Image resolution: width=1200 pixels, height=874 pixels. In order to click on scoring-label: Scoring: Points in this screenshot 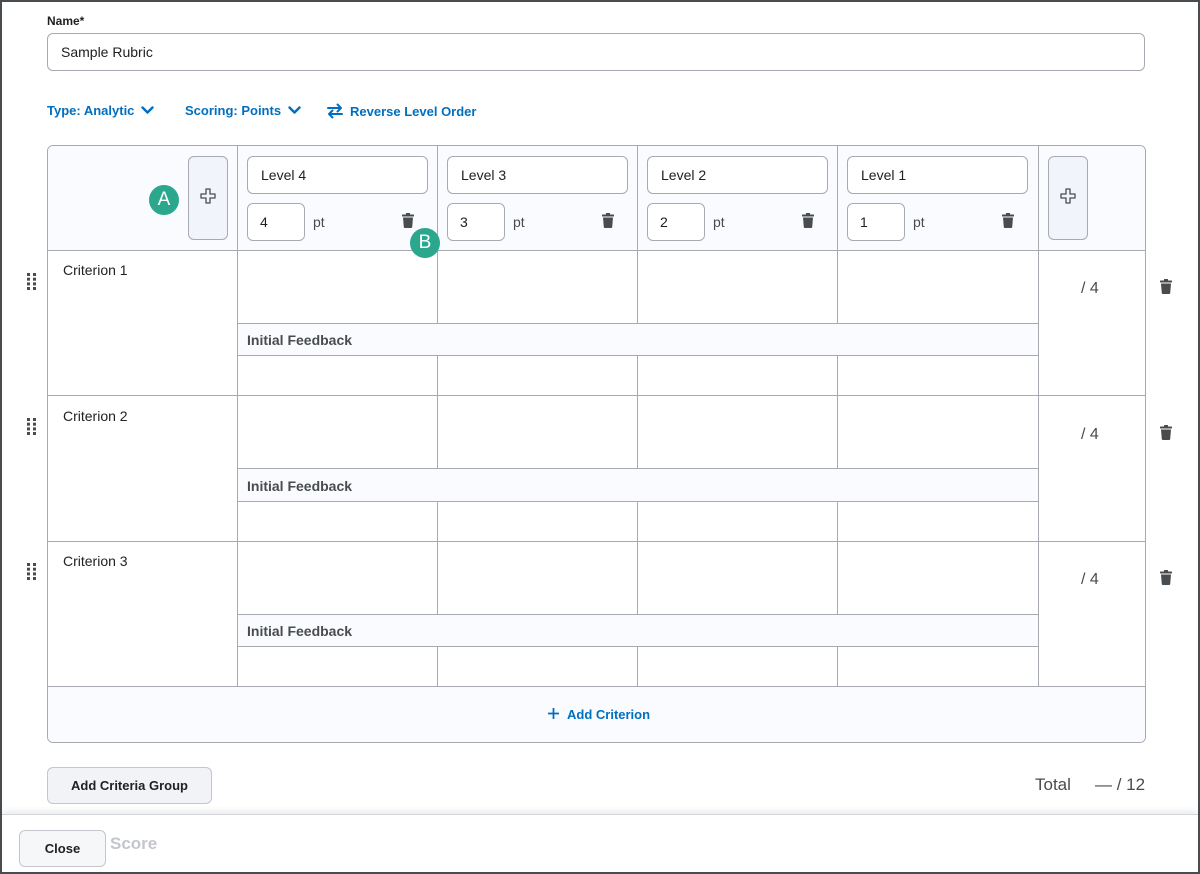, I will do `click(233, 110)`.